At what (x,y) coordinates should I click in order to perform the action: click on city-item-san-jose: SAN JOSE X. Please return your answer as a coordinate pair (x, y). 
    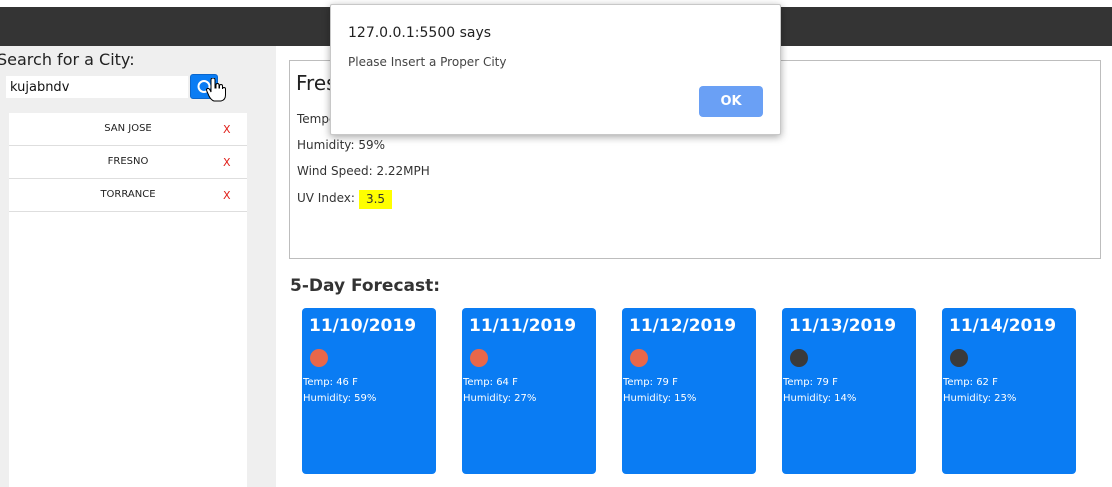
    Looking at the image, I should click on (128, 129).